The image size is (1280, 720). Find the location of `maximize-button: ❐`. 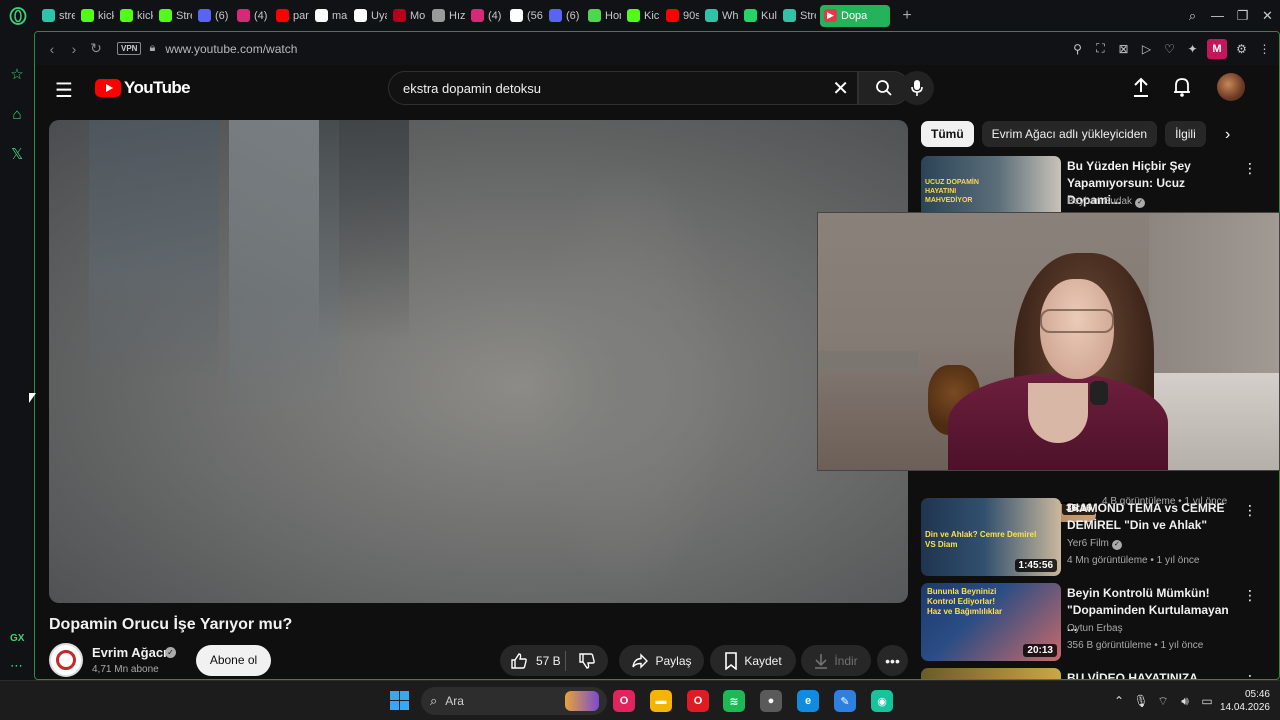

maximize-button: ❐ is located at coordinates (1242, 16).